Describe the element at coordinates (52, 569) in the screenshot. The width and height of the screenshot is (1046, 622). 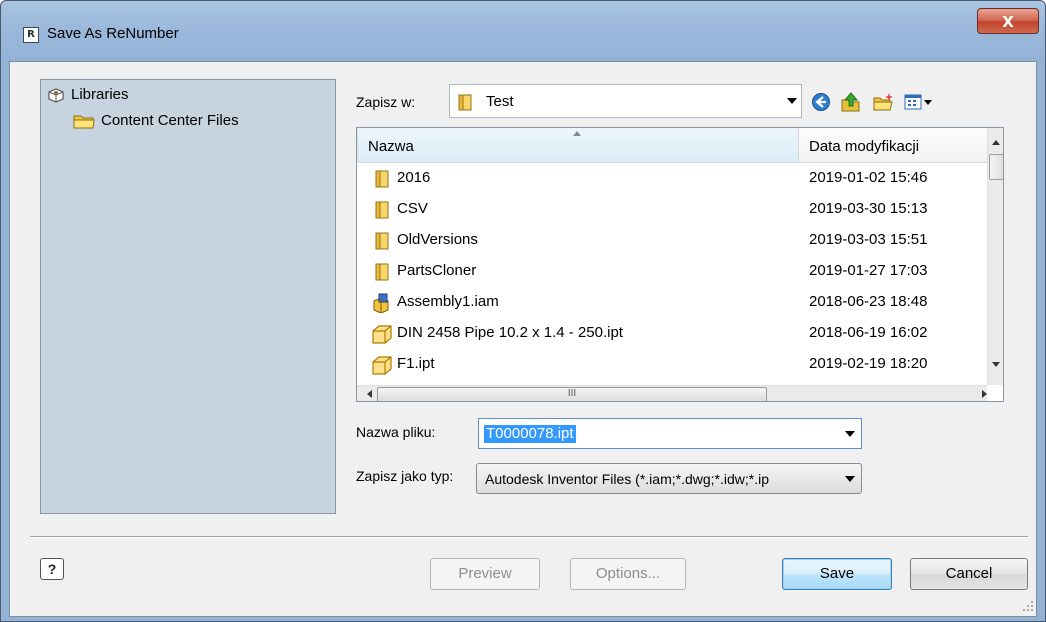
I see `help-button: ?` at that location.